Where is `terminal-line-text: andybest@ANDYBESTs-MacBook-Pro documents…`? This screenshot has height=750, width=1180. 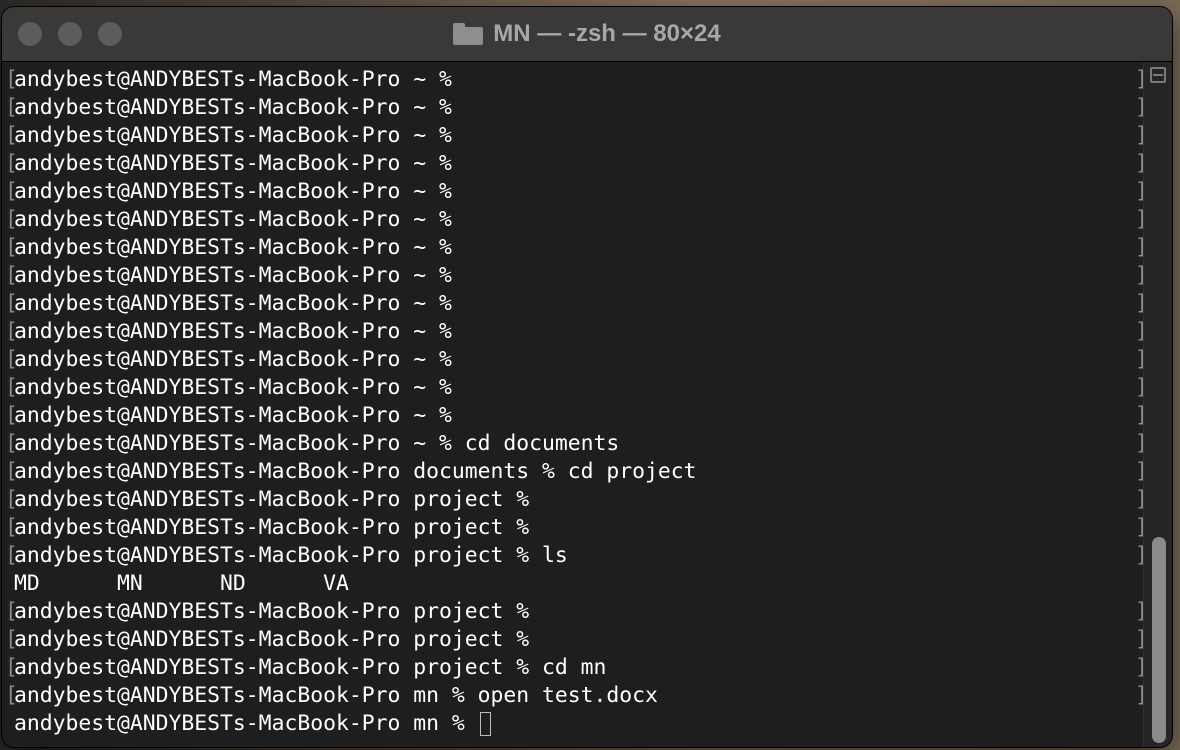 terminal-line-text: andybest@ANDYBESTs-MacBook-Pro documents… is located at coordinates (355, 471).